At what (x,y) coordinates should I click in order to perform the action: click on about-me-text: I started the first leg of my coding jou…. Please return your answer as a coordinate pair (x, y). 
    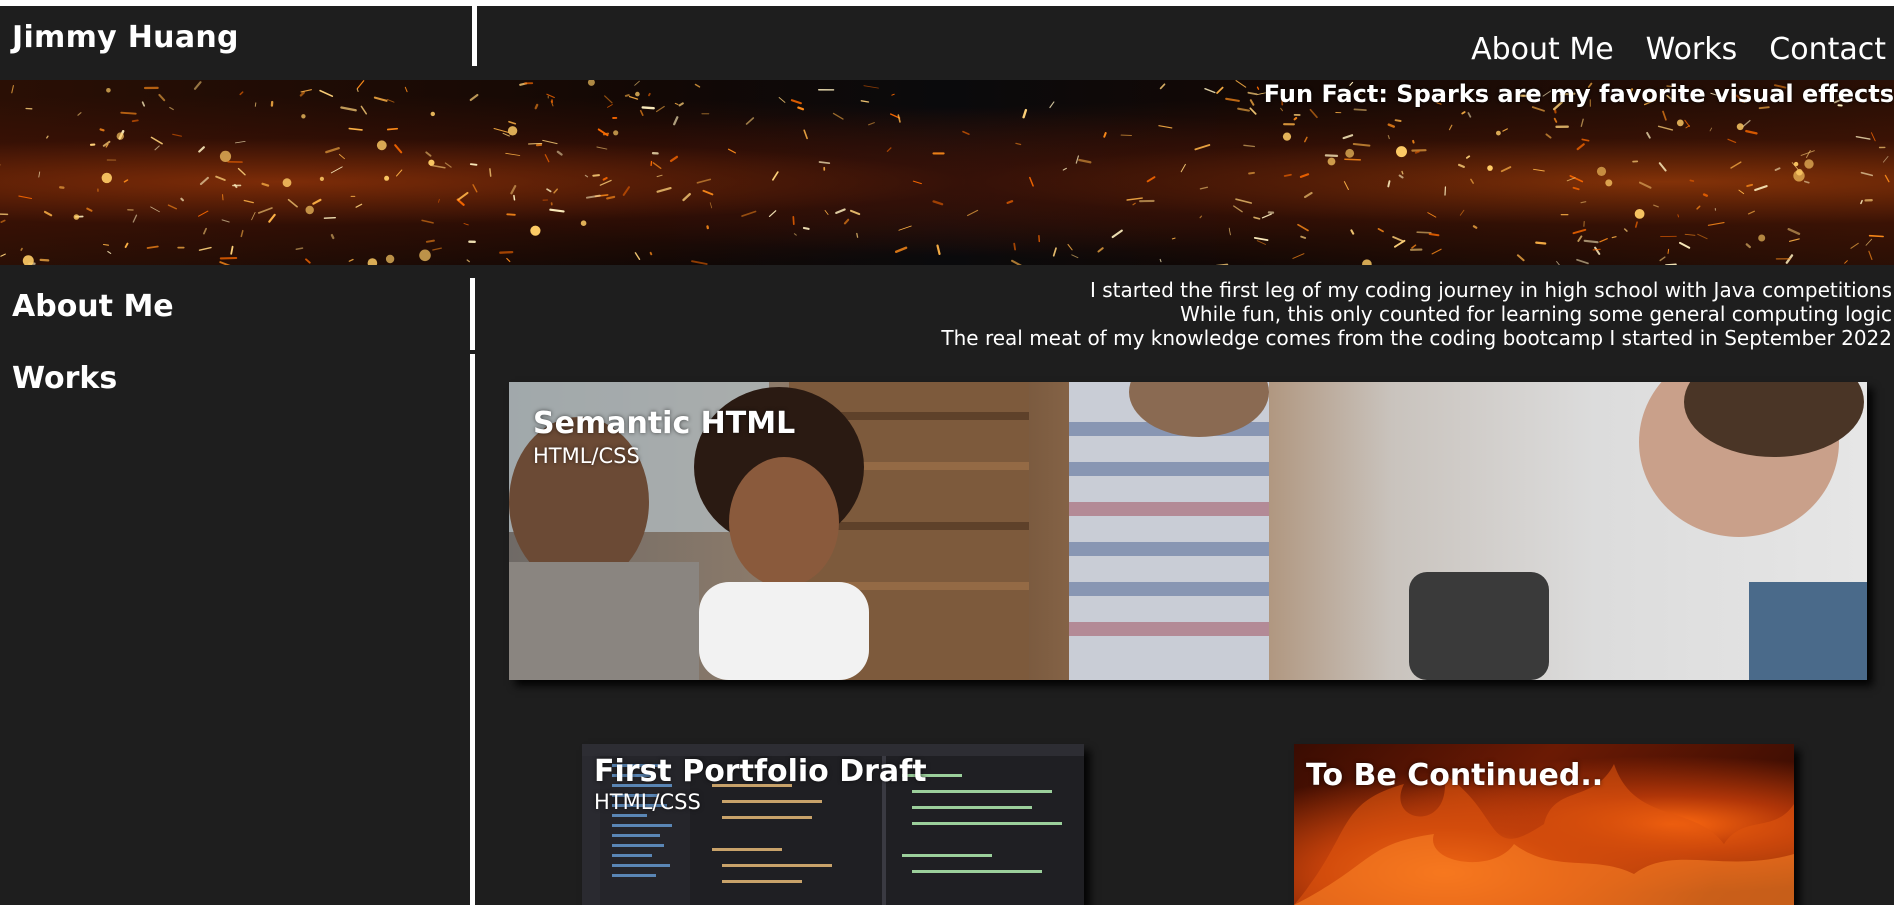
    Looking at the image, I should click on (1416, 314).